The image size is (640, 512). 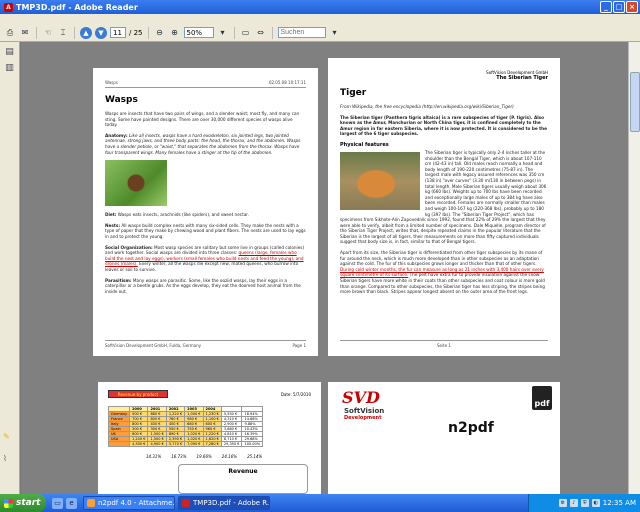 I want to click on page-header: Wasps 02.05.08 10:17:11, so click(x=205, y=84).